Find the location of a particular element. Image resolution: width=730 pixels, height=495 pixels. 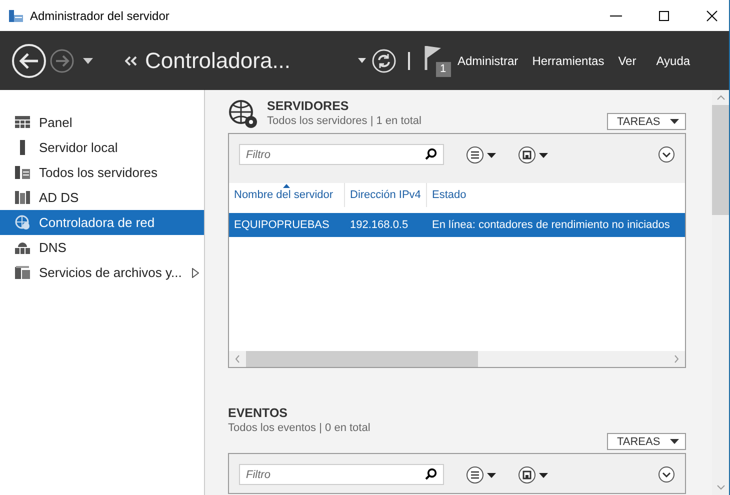

section-subtitle: Todos los eventos | 0 en total is located at coordinates (299, 428).